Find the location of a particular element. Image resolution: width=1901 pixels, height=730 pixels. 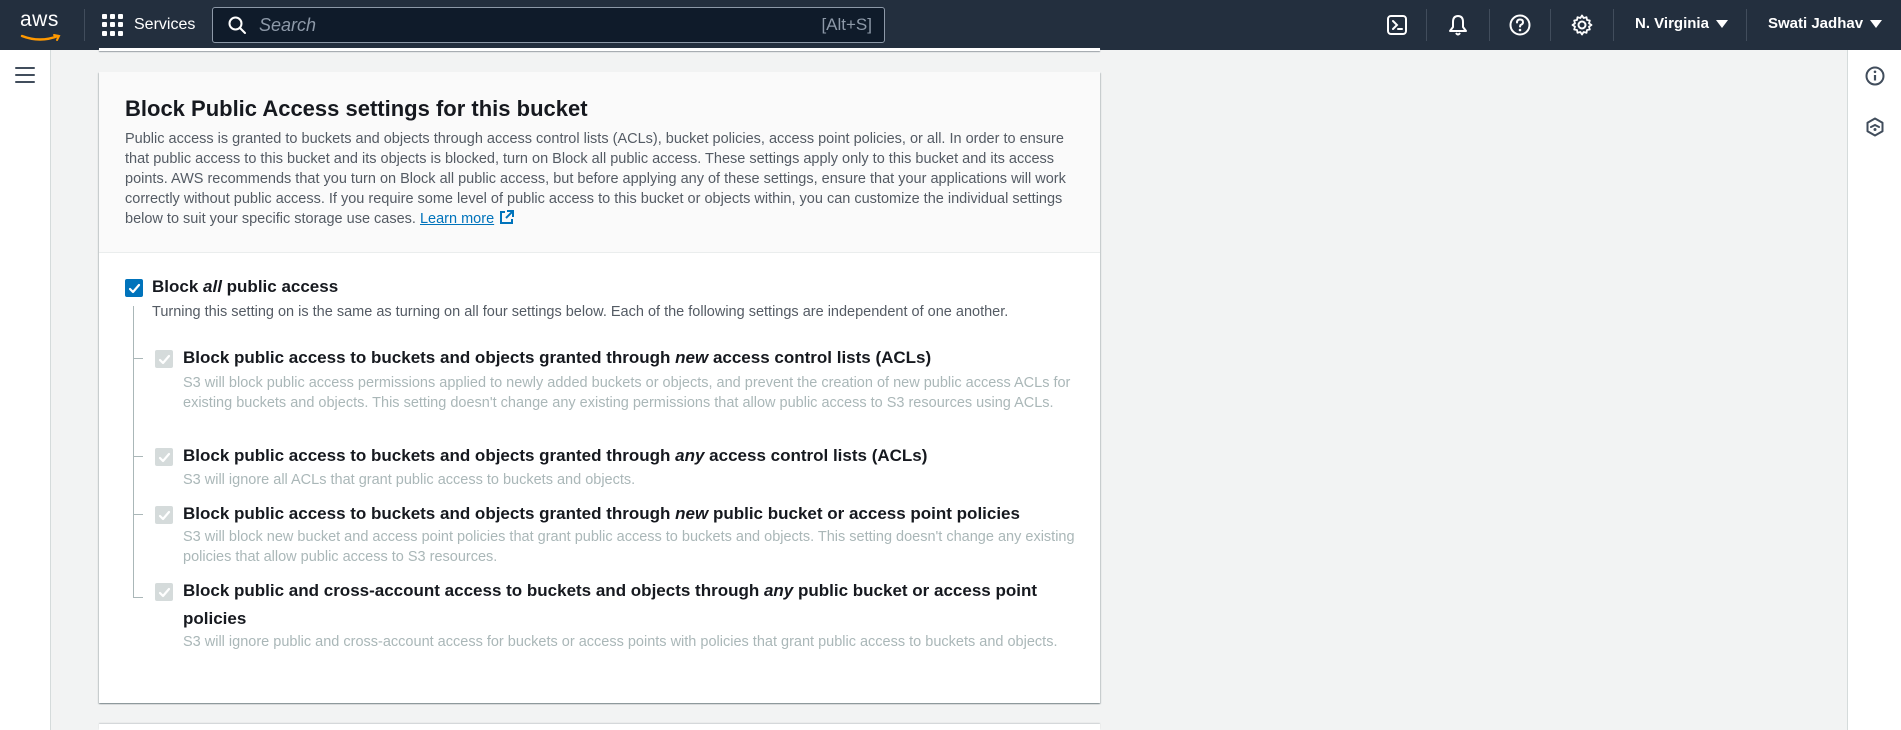

feedback-icon is located at coordinates (1875, 127).